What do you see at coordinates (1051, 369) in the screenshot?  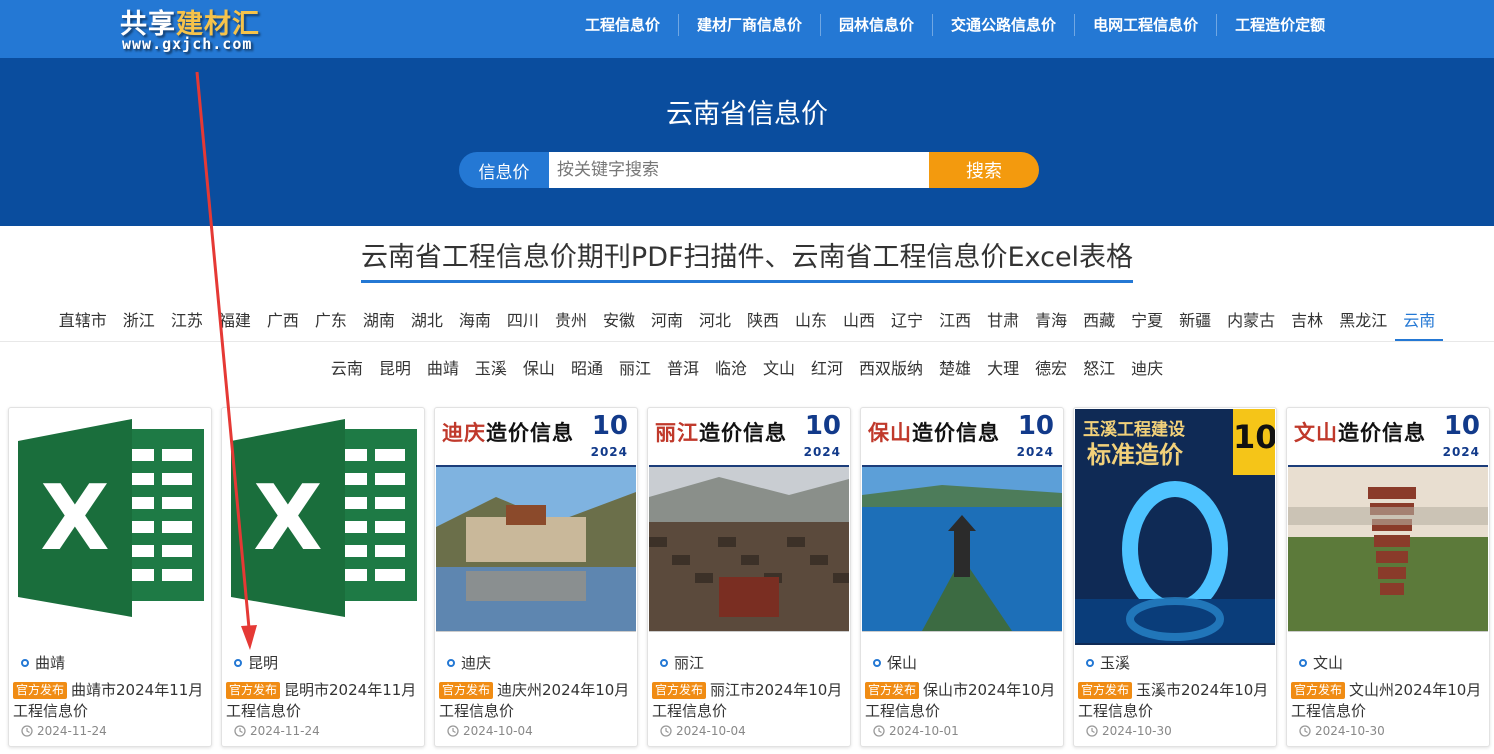 I see `city-link: 德宏` at bounding box center [1051, 369].